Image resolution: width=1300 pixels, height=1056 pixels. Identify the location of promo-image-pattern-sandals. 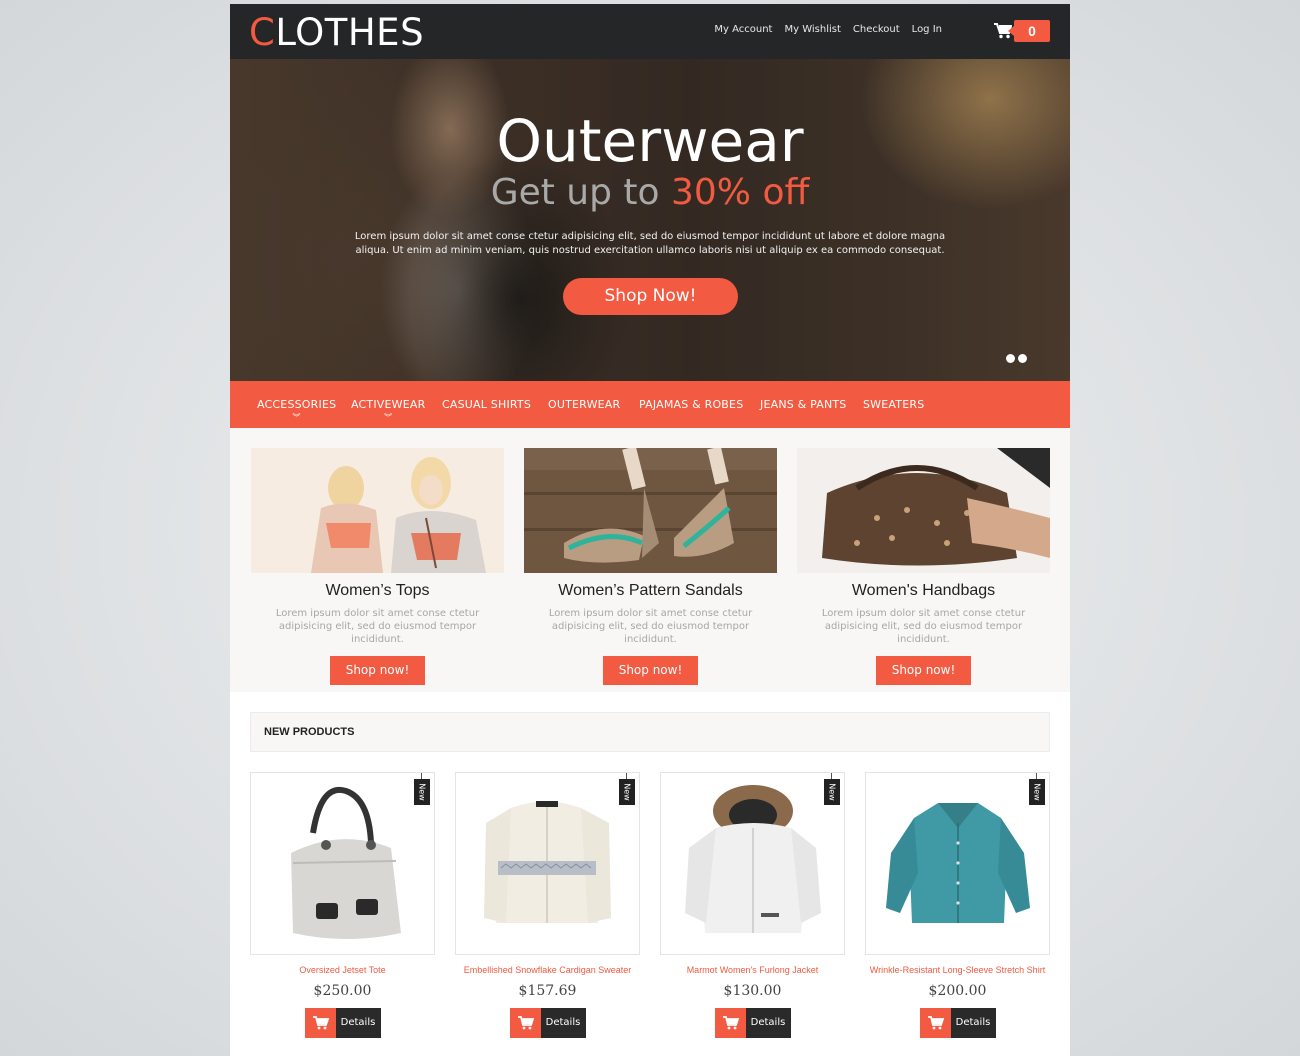
(650, 510).